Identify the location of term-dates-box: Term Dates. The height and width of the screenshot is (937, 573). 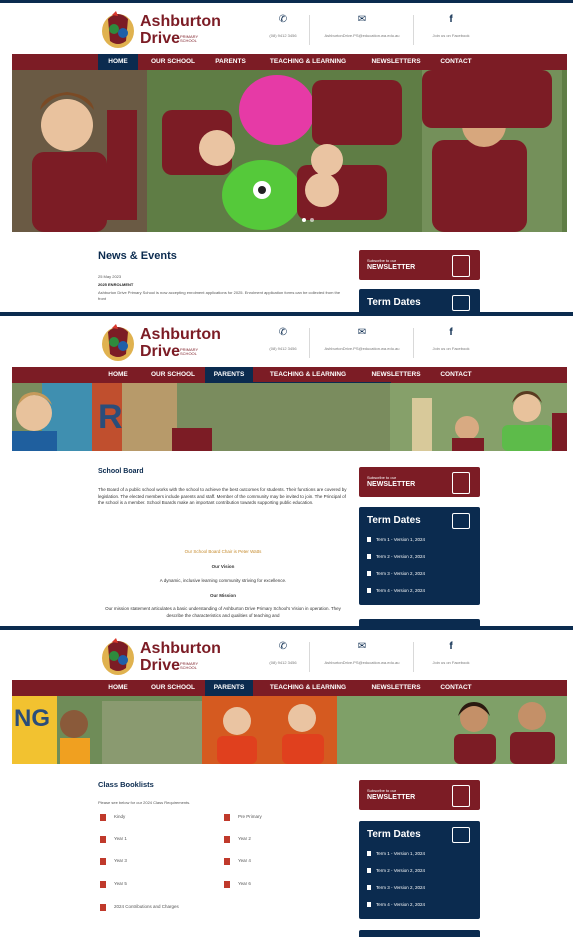
(419, 300).